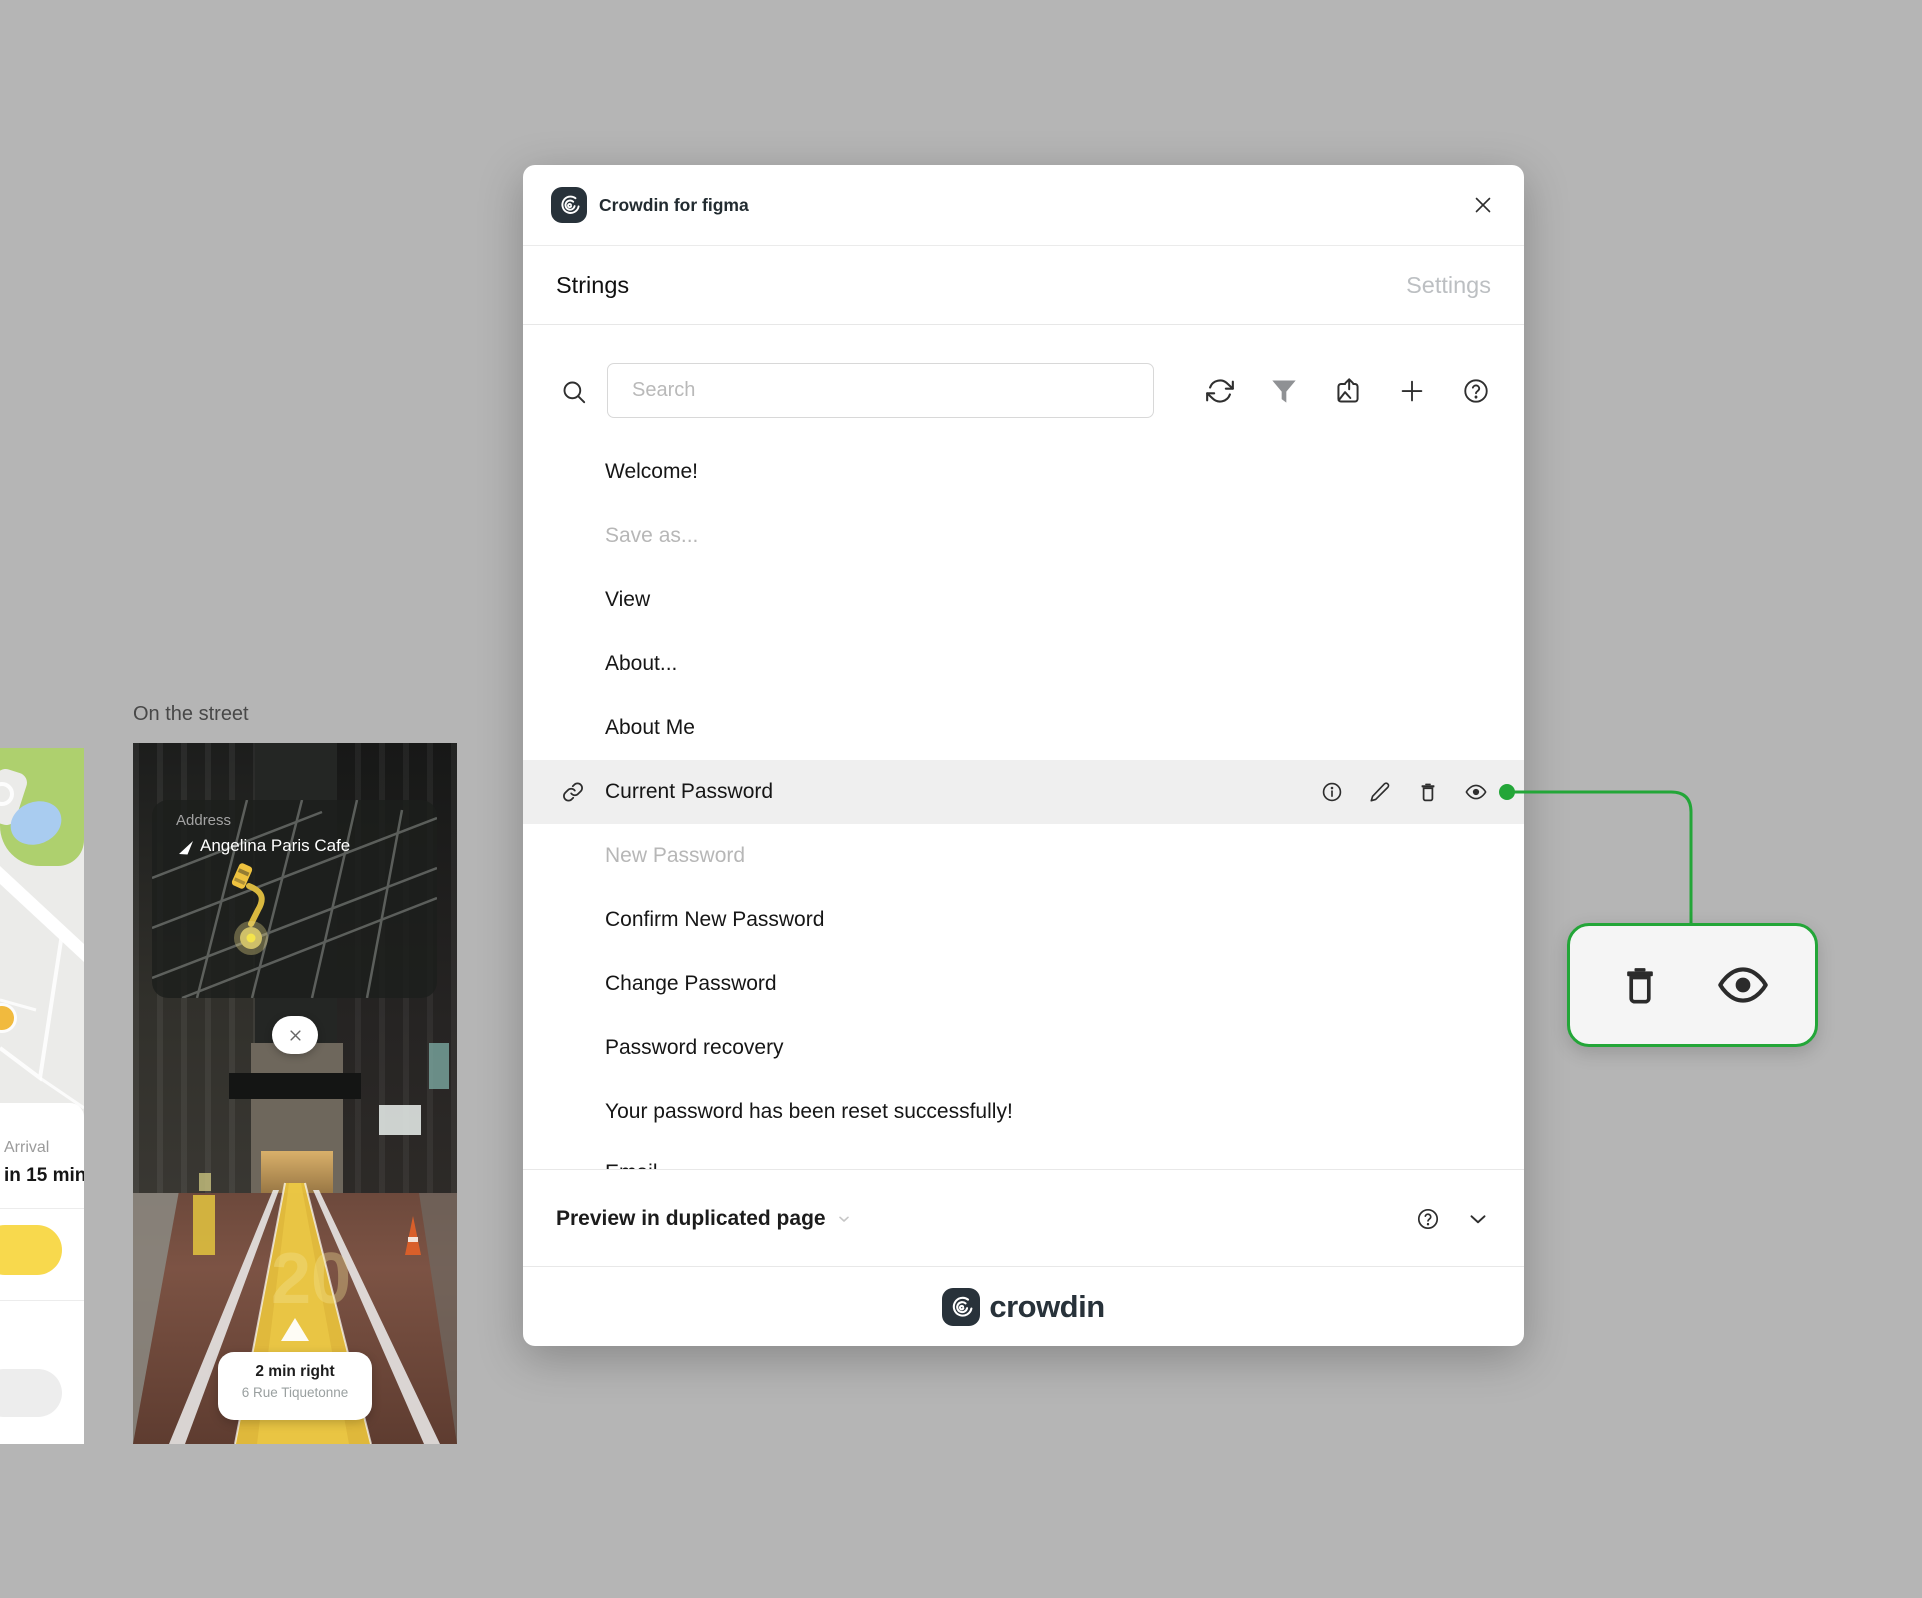 The height and width of the screenshot is (1598, 1922). I want to click on search-input, so click(880, 390).